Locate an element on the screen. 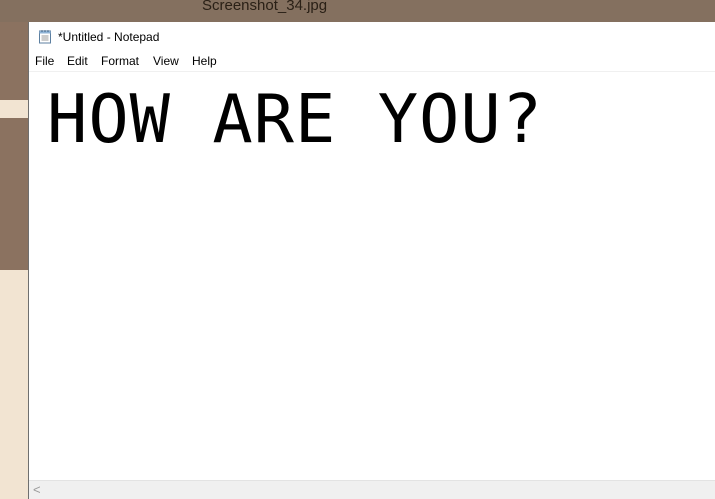 The width and height of the screenshot is (715, 499). background-window-titlebar: Screenshot_34.jpg is located at coordinates (357, 11).